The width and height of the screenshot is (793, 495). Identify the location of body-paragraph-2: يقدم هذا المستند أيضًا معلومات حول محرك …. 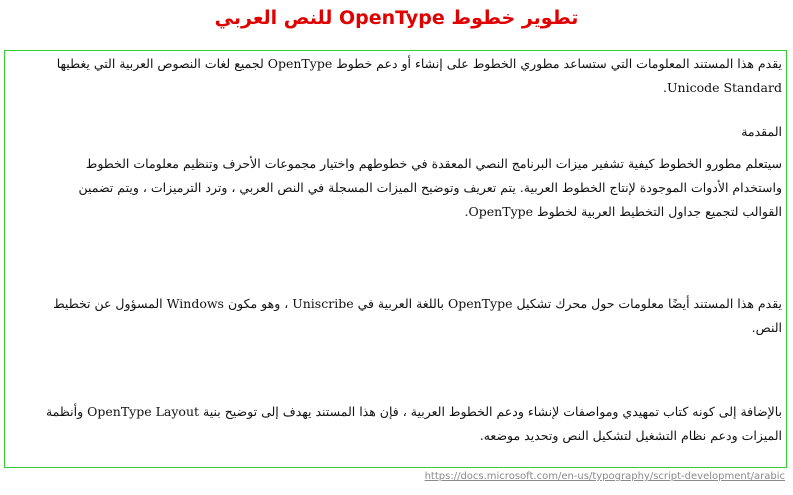
(417, 315).